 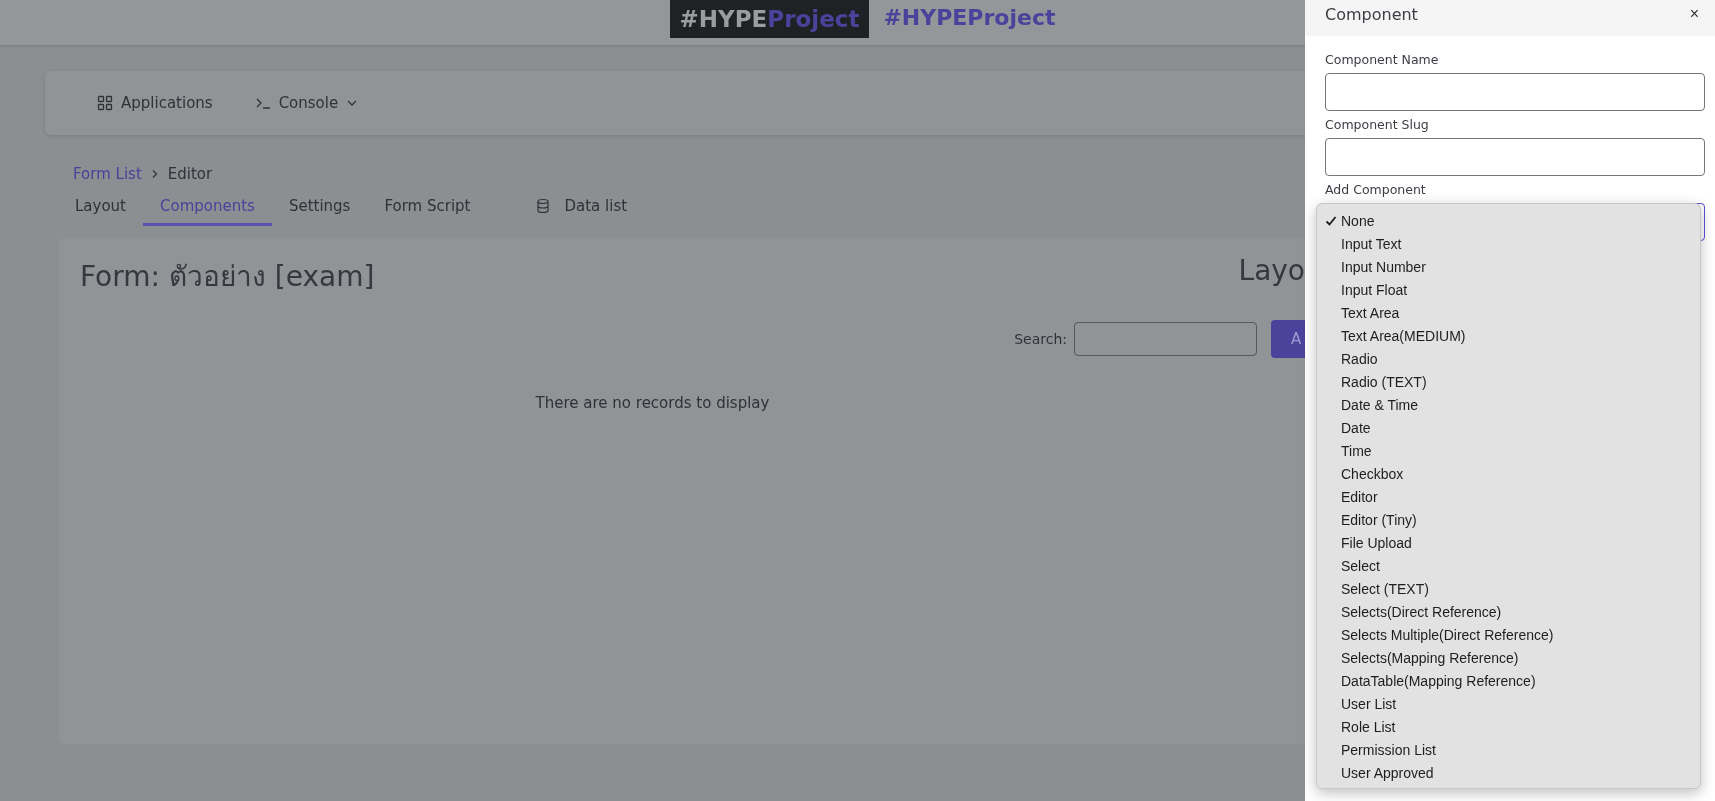 I want to click on grid-icon, so click(x=105, y=103).